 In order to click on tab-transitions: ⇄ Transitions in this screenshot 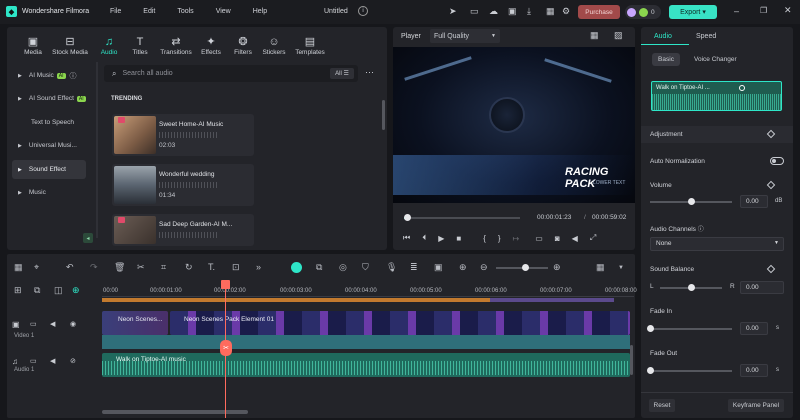, I will do `click(176, 46)`.